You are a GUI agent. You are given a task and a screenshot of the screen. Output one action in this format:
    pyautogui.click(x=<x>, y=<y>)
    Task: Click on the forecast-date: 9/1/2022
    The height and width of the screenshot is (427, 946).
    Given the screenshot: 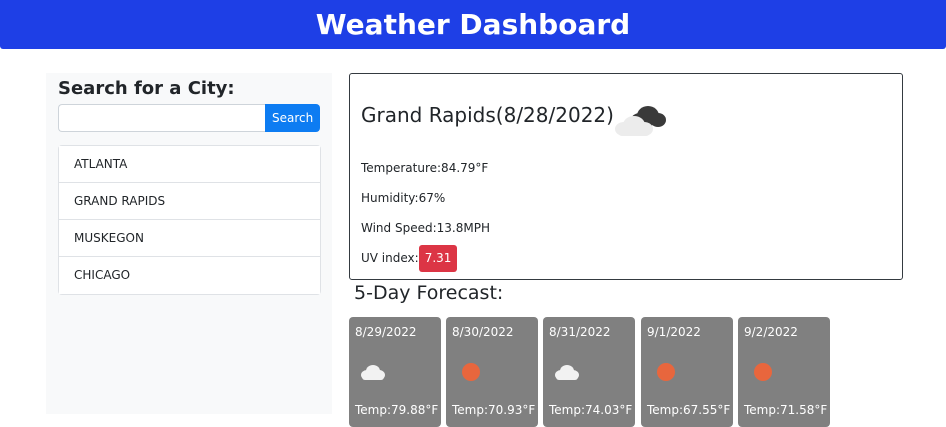 What is the action you would take?
    pyautogui.click(x=674, y=332)
    